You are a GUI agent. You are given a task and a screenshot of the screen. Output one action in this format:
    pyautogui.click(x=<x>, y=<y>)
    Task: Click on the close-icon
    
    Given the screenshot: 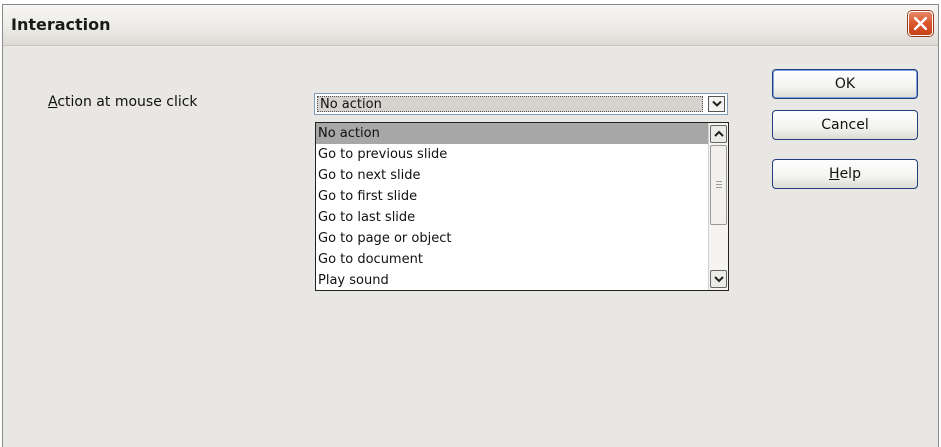 What is the action you would take?
    pyautogui.click(x=920, y=23)
    